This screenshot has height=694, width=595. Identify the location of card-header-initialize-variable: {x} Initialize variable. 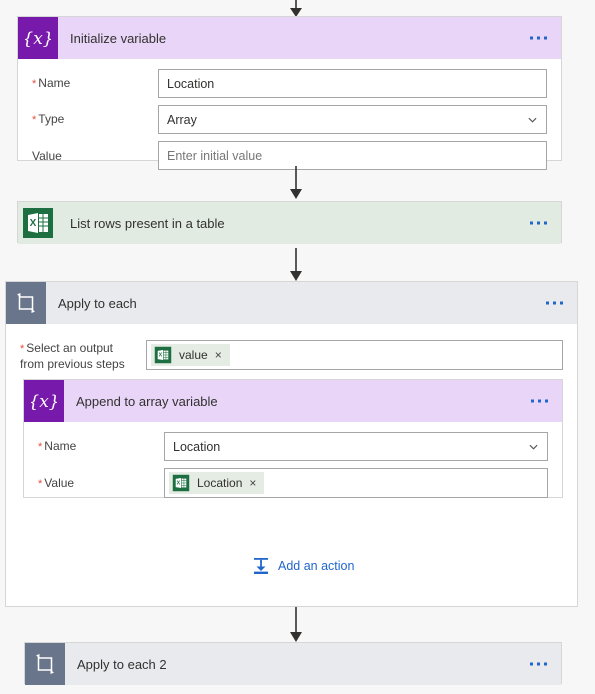
(289, 38).